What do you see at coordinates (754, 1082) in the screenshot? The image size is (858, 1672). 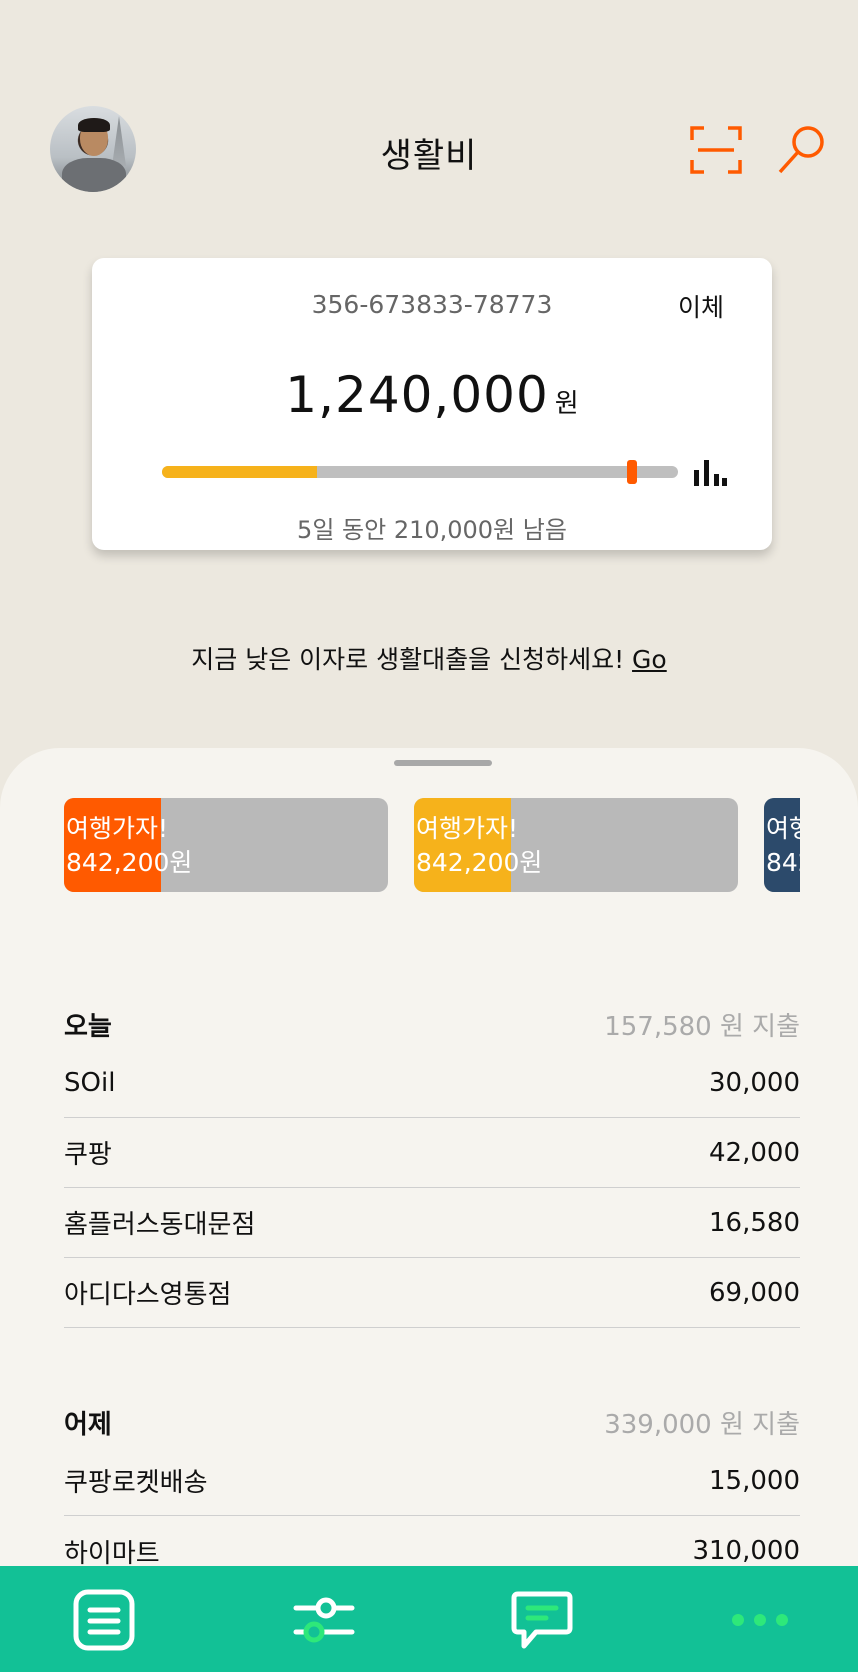 I see `transaction-amount: 30,000` at bounding box center [754, 1082].